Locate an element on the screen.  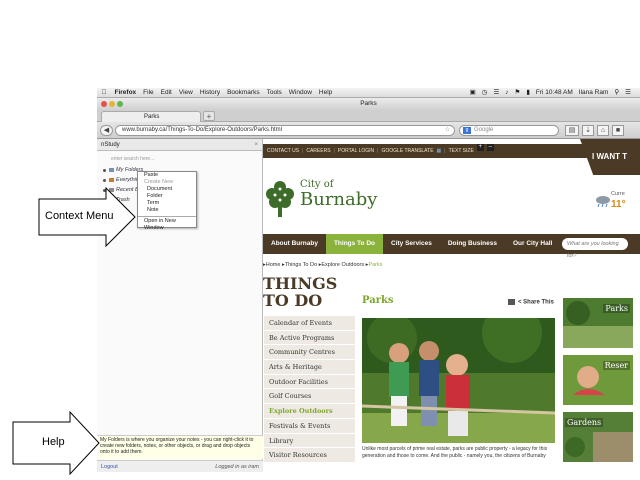
minimize-window-icon is located at coordinates (112, 104).